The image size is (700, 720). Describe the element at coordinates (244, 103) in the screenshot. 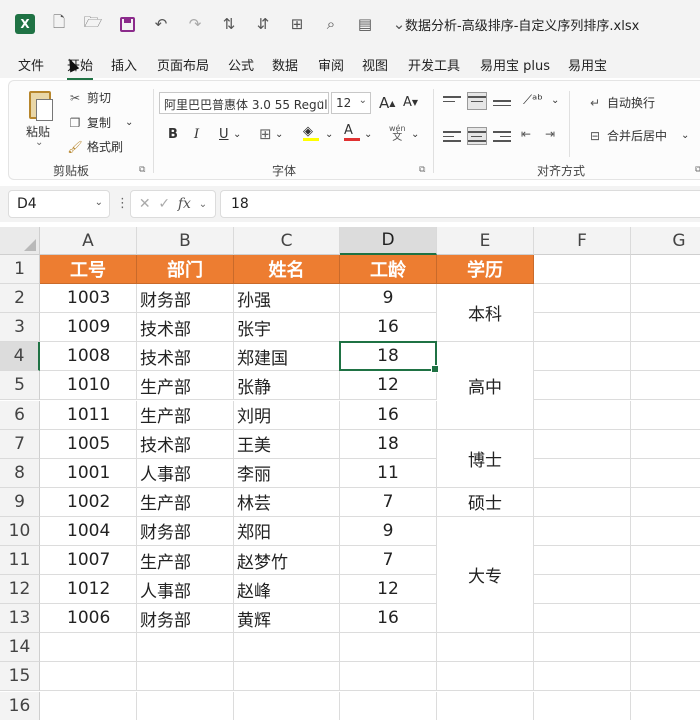

I see `font-name-select: 阿里巴巴普惠体 3.0 55 Regular ⌄` at that location.